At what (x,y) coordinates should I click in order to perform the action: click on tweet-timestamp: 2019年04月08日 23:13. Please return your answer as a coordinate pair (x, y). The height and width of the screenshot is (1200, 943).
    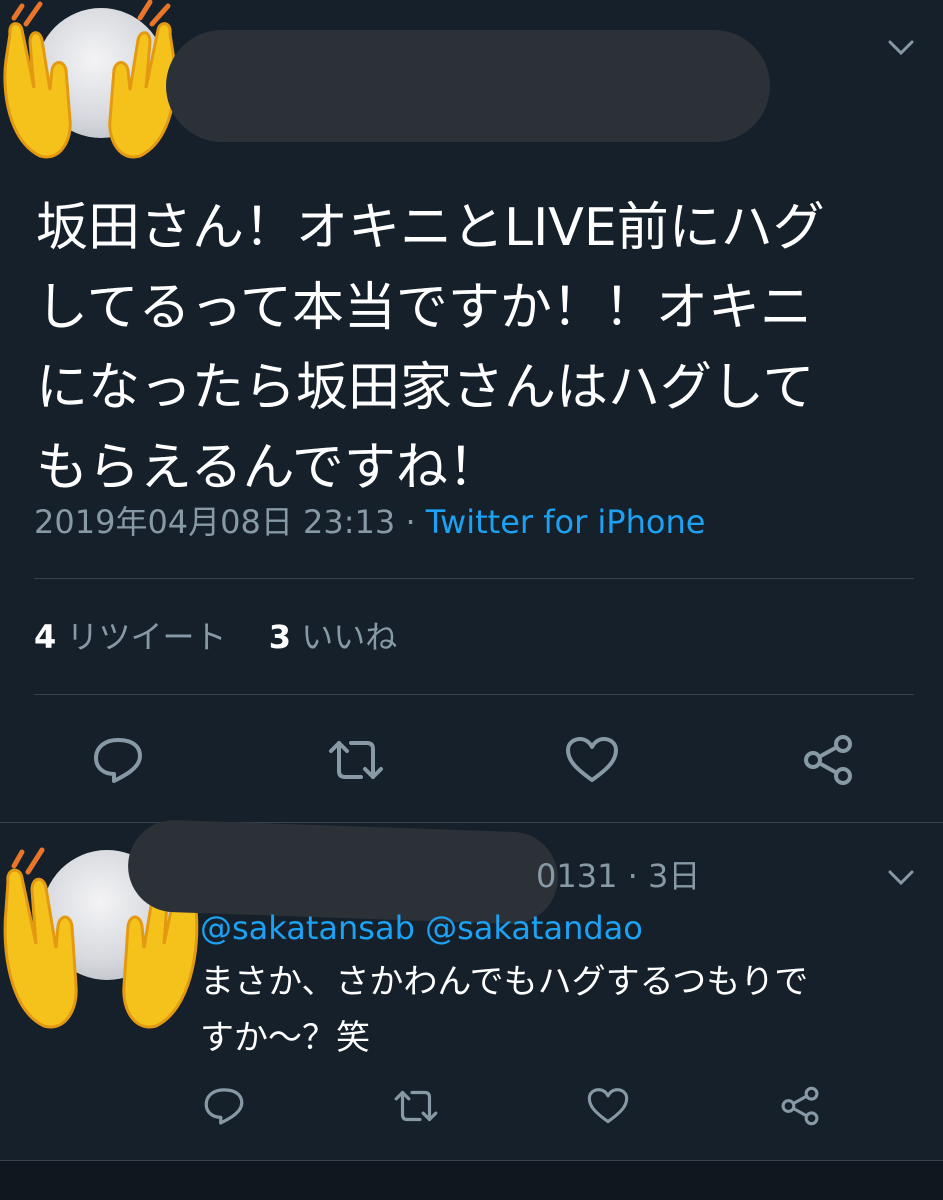
    Looking at the image, I should click on (215, 522).